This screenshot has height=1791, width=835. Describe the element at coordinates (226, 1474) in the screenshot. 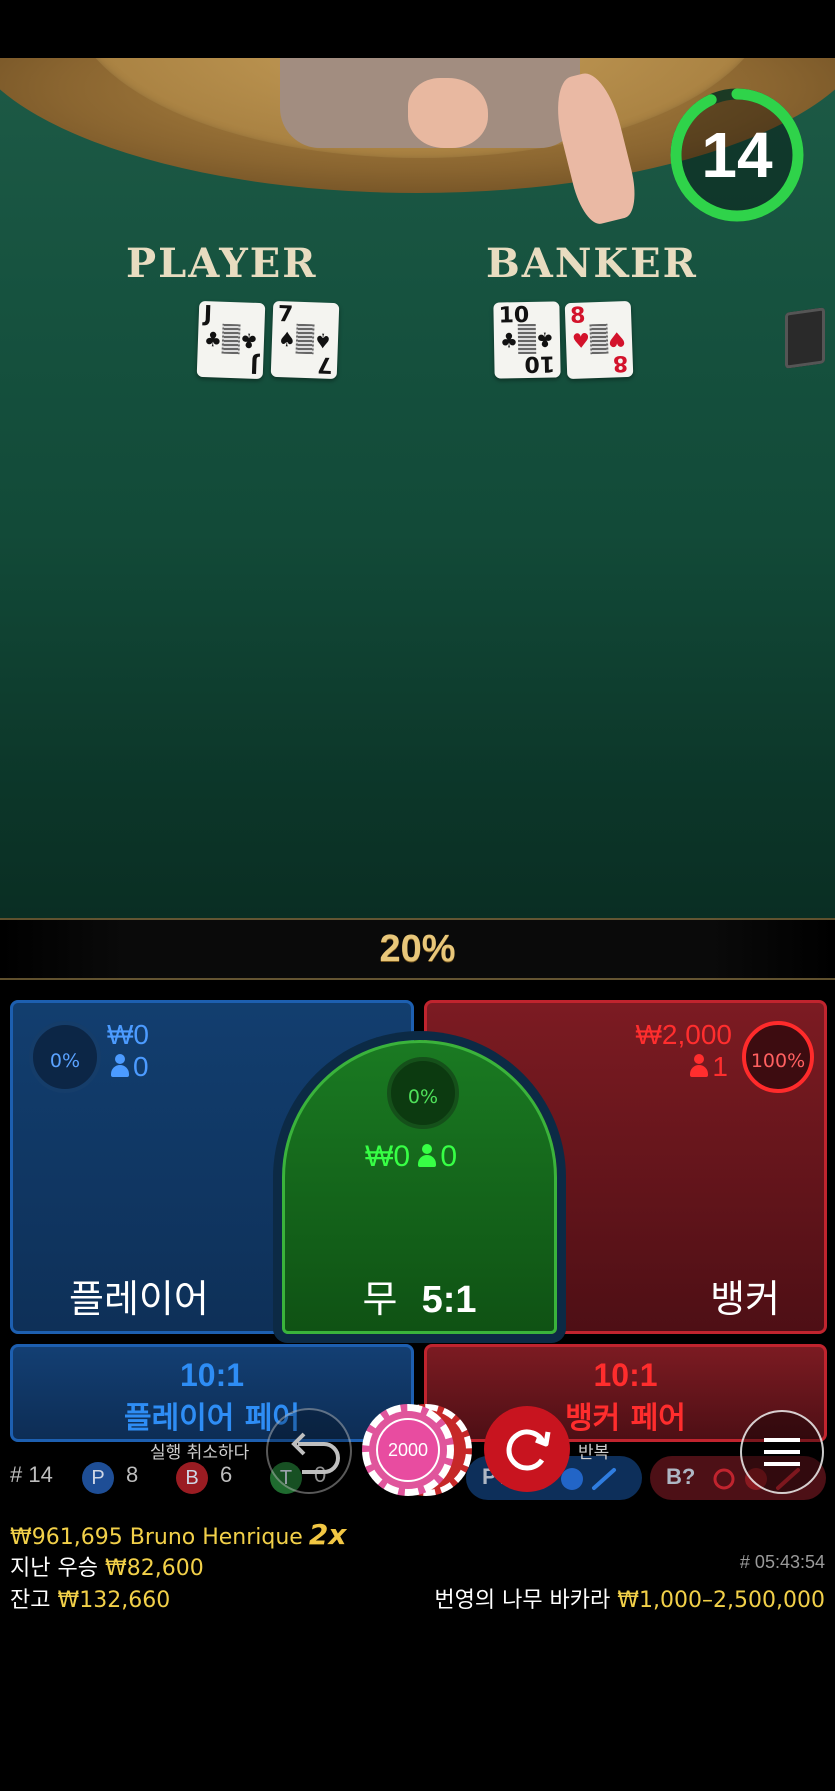

I see `banker-wins-count: 6` at that location.